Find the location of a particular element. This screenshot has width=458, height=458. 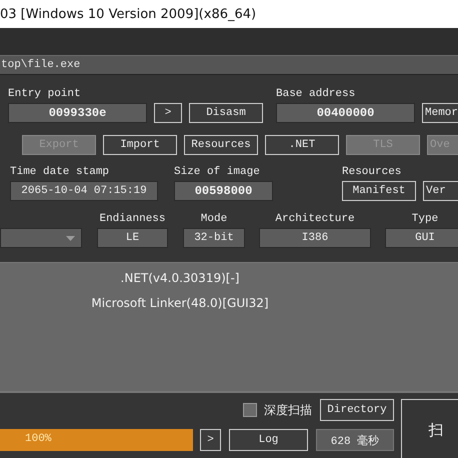

field-label: Time date stamp is located at coordinates (60, 172).